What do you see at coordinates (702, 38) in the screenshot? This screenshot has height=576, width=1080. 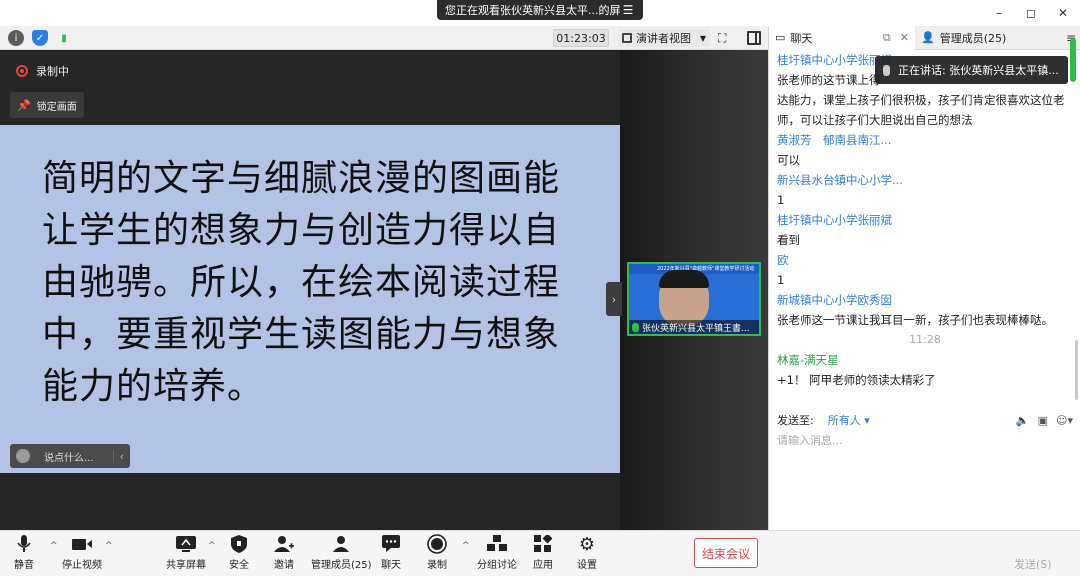 I see `chevron-down-icon: ▼` at bounding box center [702, 38].